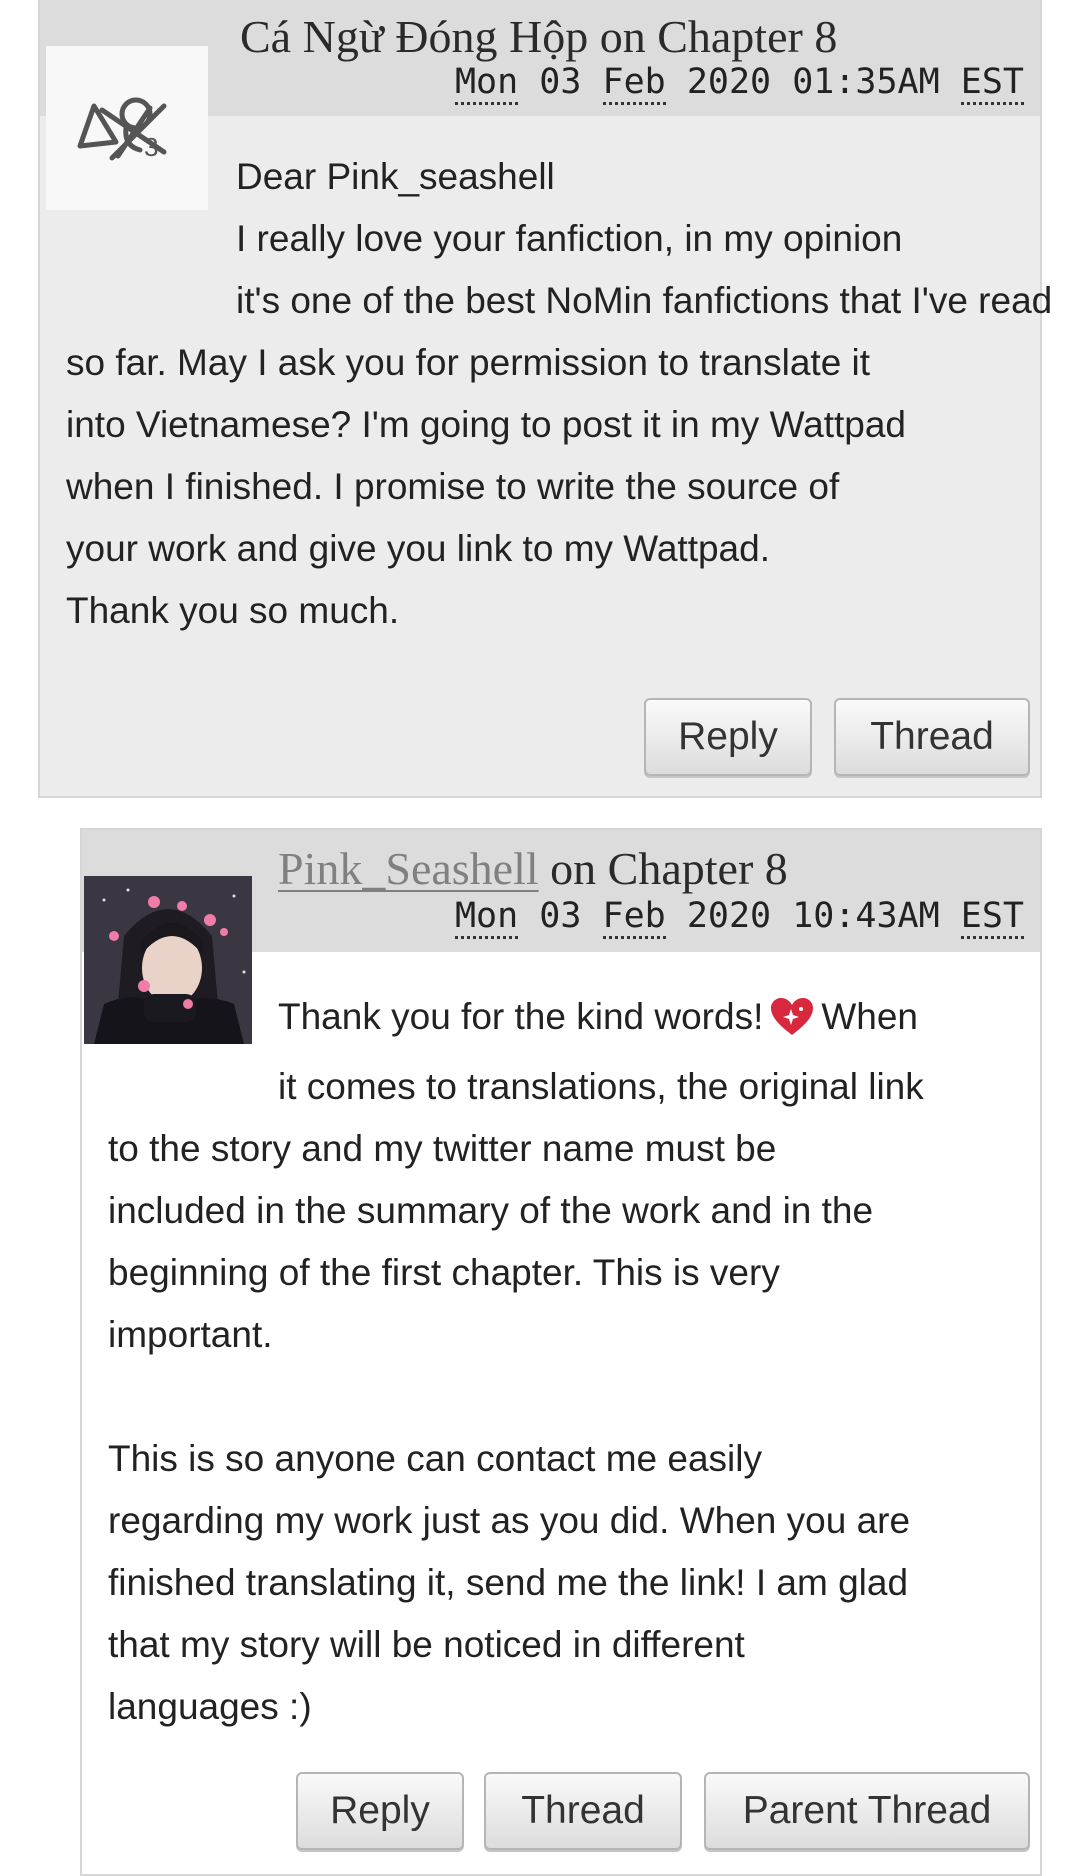 This screenshot has width=1080, height=1876. What do you see at coordinates (866, 82) in the screenshot?
I see `date-time: 01:35AM` at bounding box center [866, 82].